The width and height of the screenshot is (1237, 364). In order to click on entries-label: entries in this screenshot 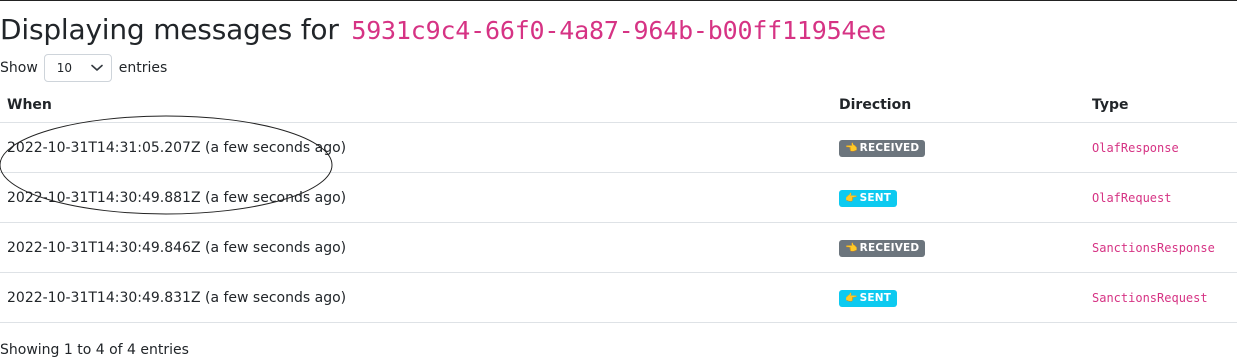, I will do `click(143, 68)`.